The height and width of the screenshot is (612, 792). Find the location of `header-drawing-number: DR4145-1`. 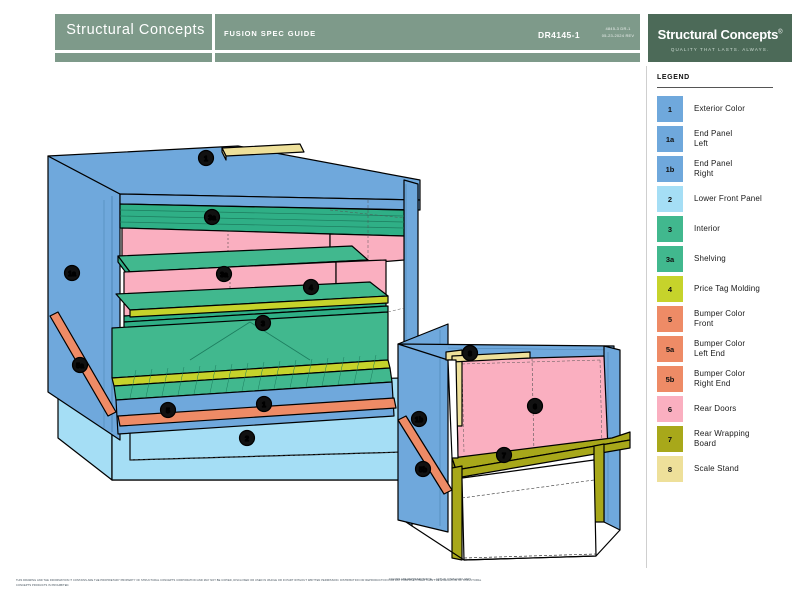

header-drawing-number: DR4145-1 is located at coordinates (559, 35).